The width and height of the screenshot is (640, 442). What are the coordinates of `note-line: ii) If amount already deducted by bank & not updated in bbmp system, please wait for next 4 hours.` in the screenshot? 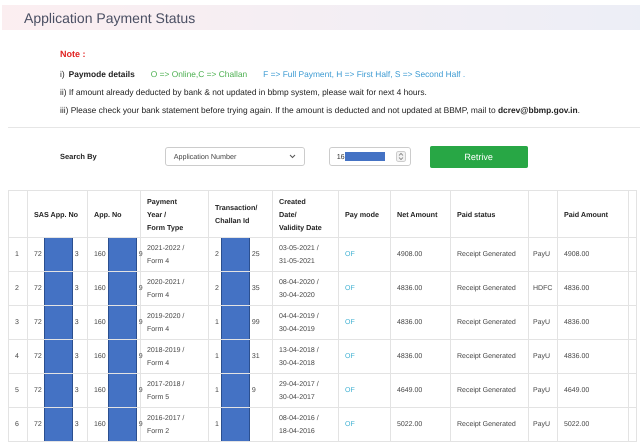 It's located at (244, 92).